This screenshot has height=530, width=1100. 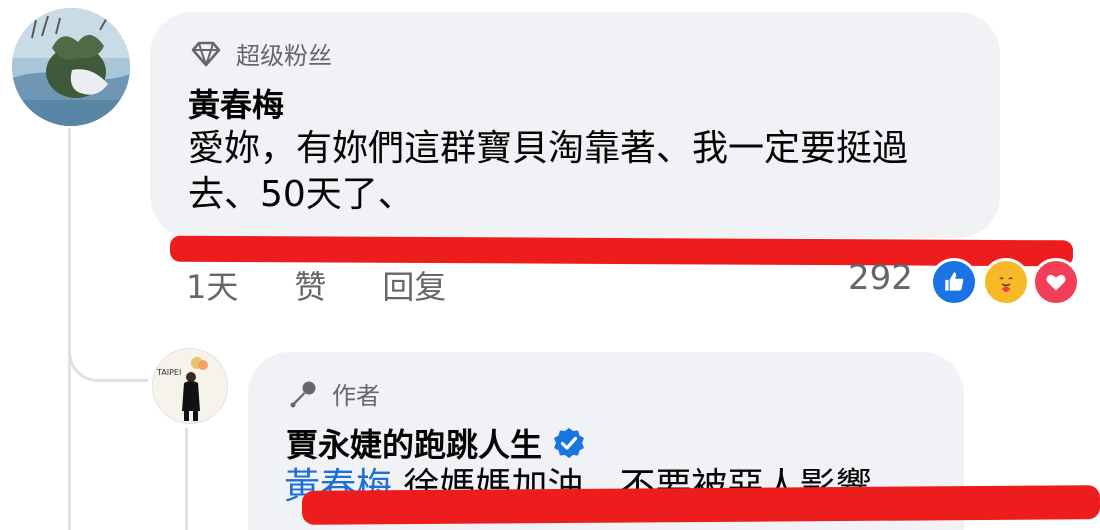 What do you see at coordinates (186, 479) in the screenshot?
I see `reply-thread-line` at bounding box center [186, 479].